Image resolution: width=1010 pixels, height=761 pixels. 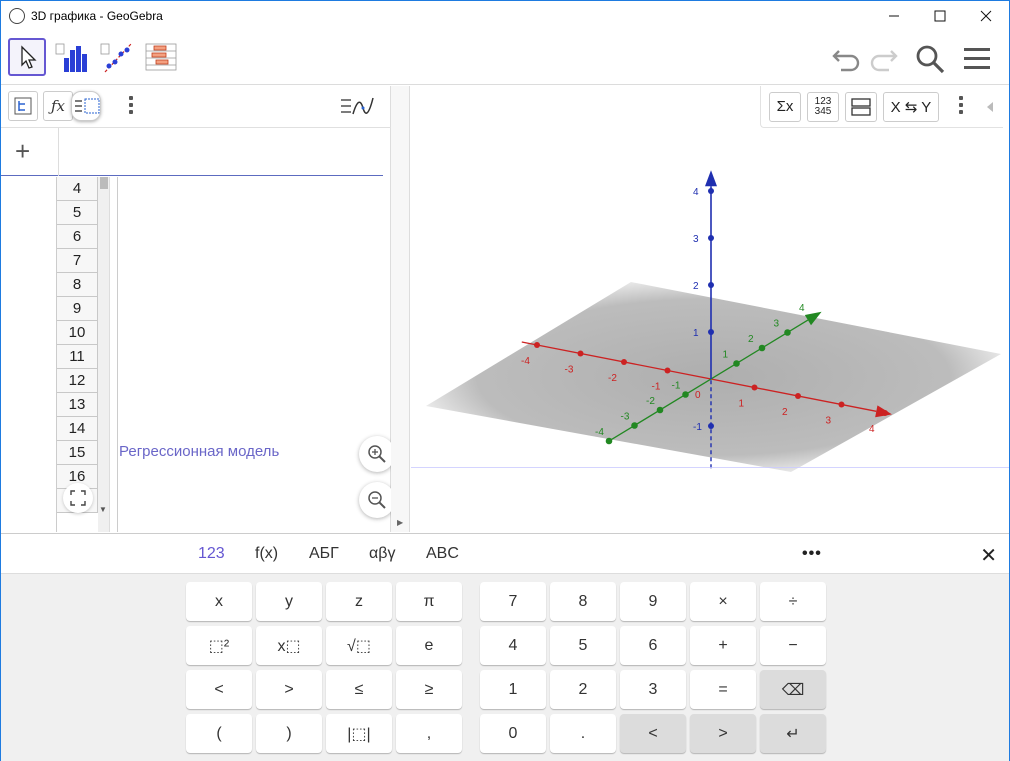 I want to click on math-key: ≥, so click(x=429, y=689).